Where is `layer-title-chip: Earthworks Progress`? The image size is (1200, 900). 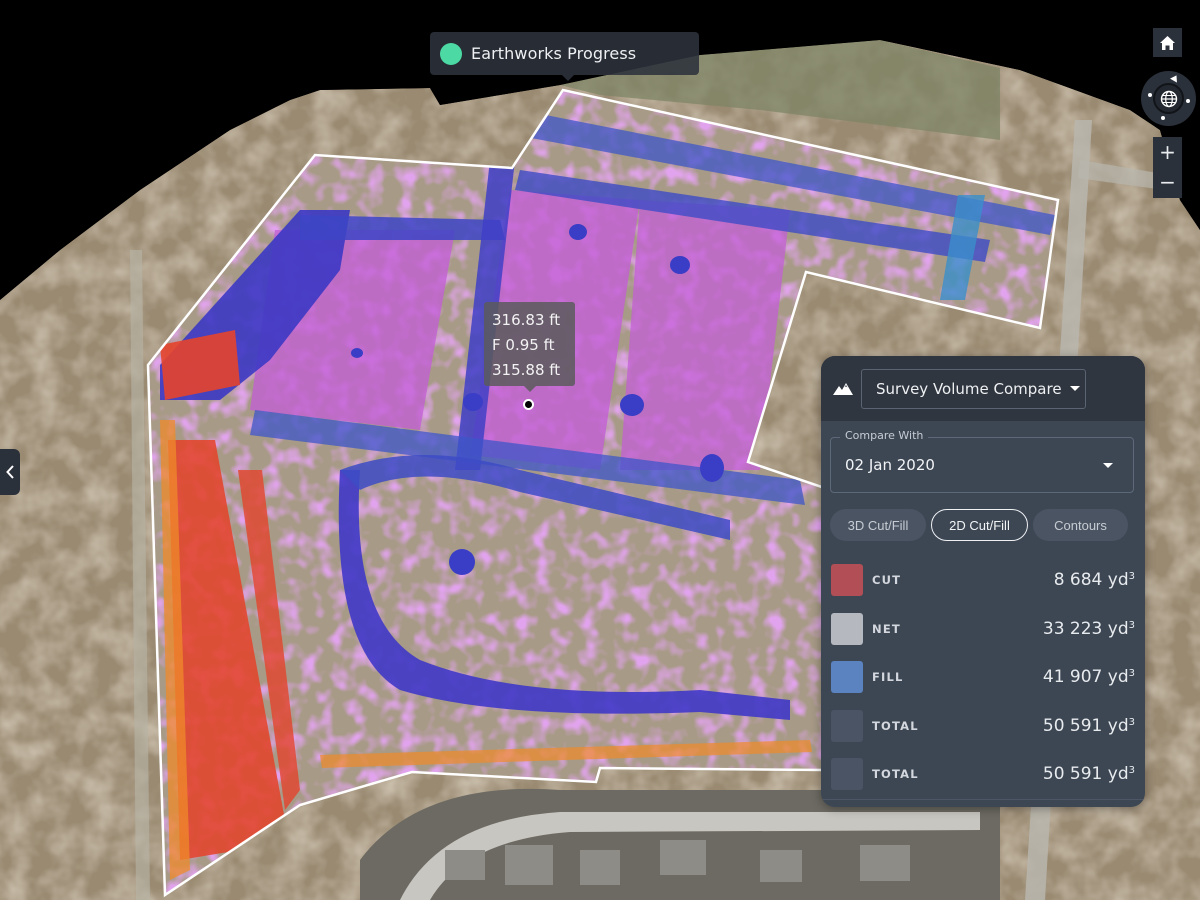
layer-title-chip: Earthworks Progress is located at coordinates (564, 56).